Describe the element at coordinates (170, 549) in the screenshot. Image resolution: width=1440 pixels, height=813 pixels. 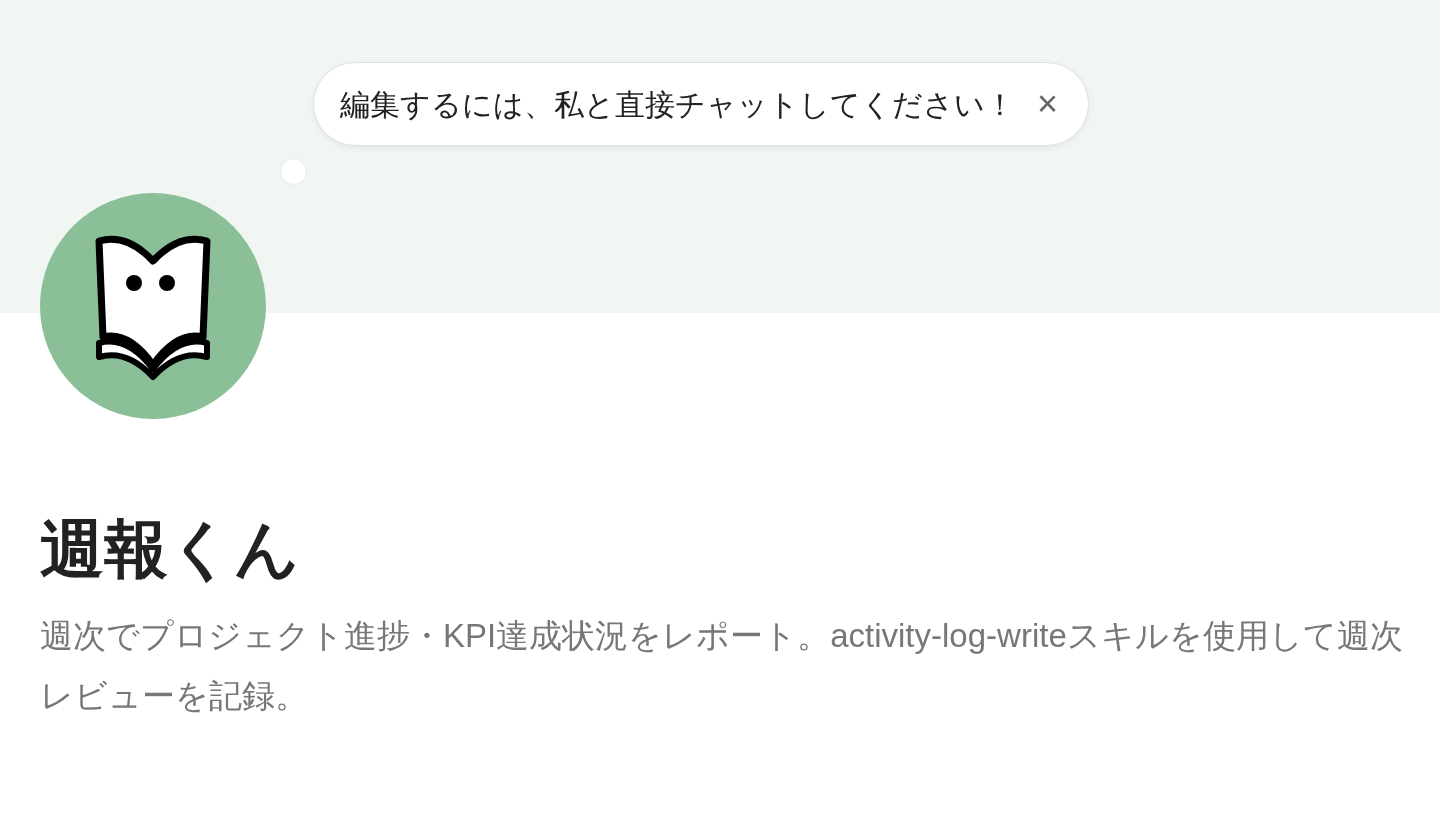
I see `title: 週報くん` at that location.